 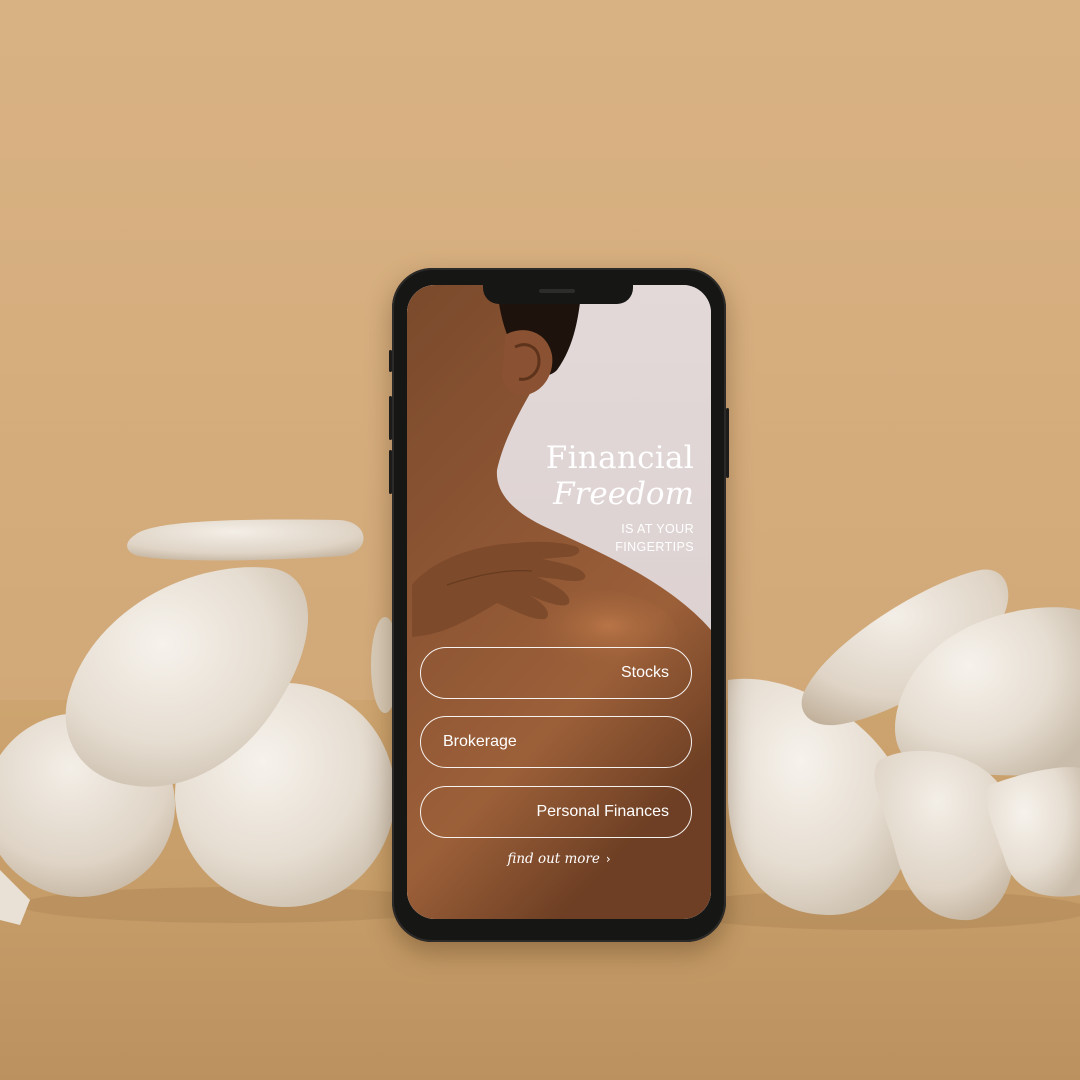 I want to click on find-out-more-link: find out more ›, so click(x=559, y=859).